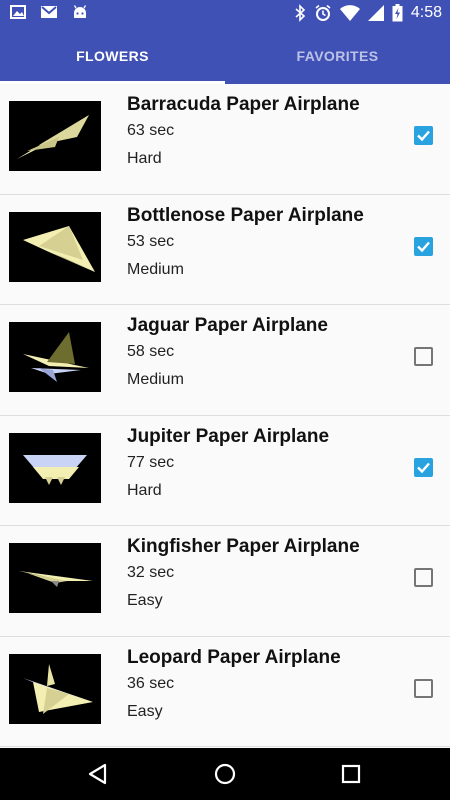 The image size is (450, 800). I want to click on item-title: Leopard Paper Airplane, so click(234, 657).